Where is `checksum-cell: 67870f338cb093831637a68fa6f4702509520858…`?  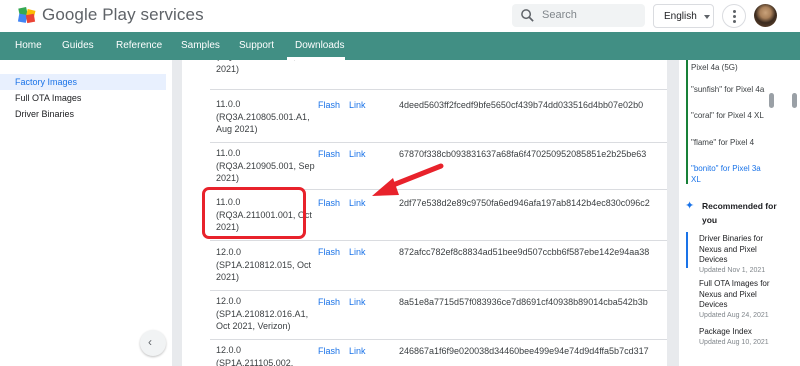 checksum-cell: 67870f338cb093831637a68fa6f4702509520858… is located at coordinates (523, 154).